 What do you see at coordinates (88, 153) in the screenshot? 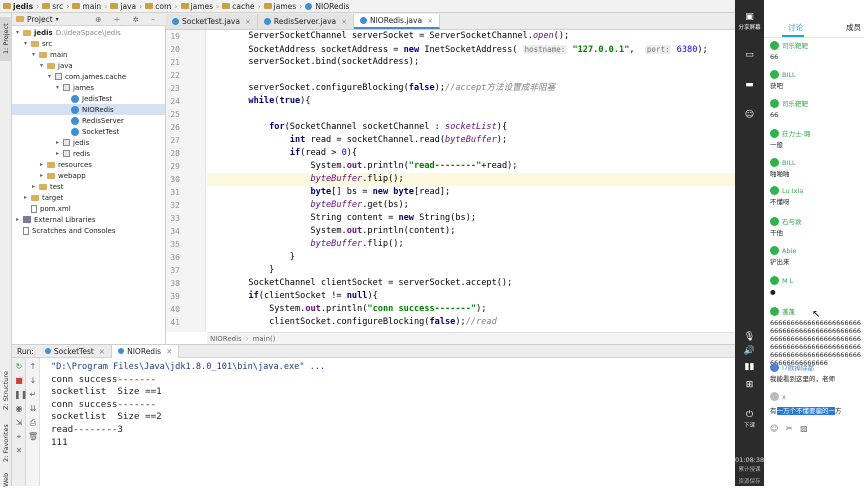
I see `tree-item: ▸ redis` at bounding box center [88, 153].